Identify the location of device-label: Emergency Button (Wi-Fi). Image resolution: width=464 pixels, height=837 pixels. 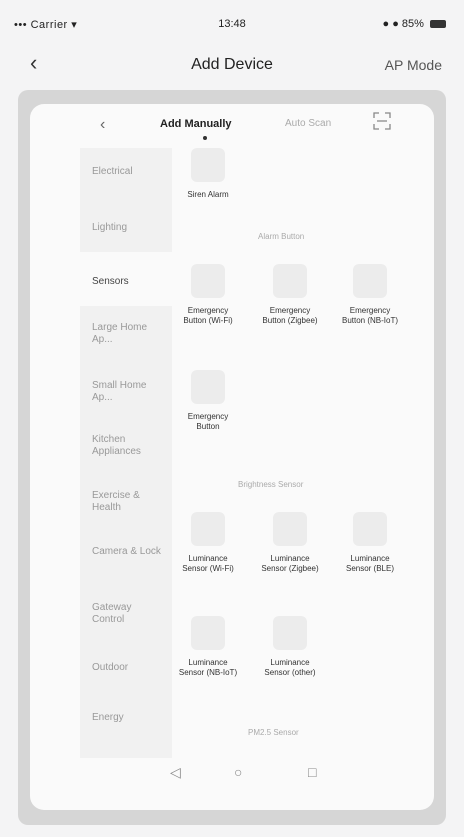
(208, 315).